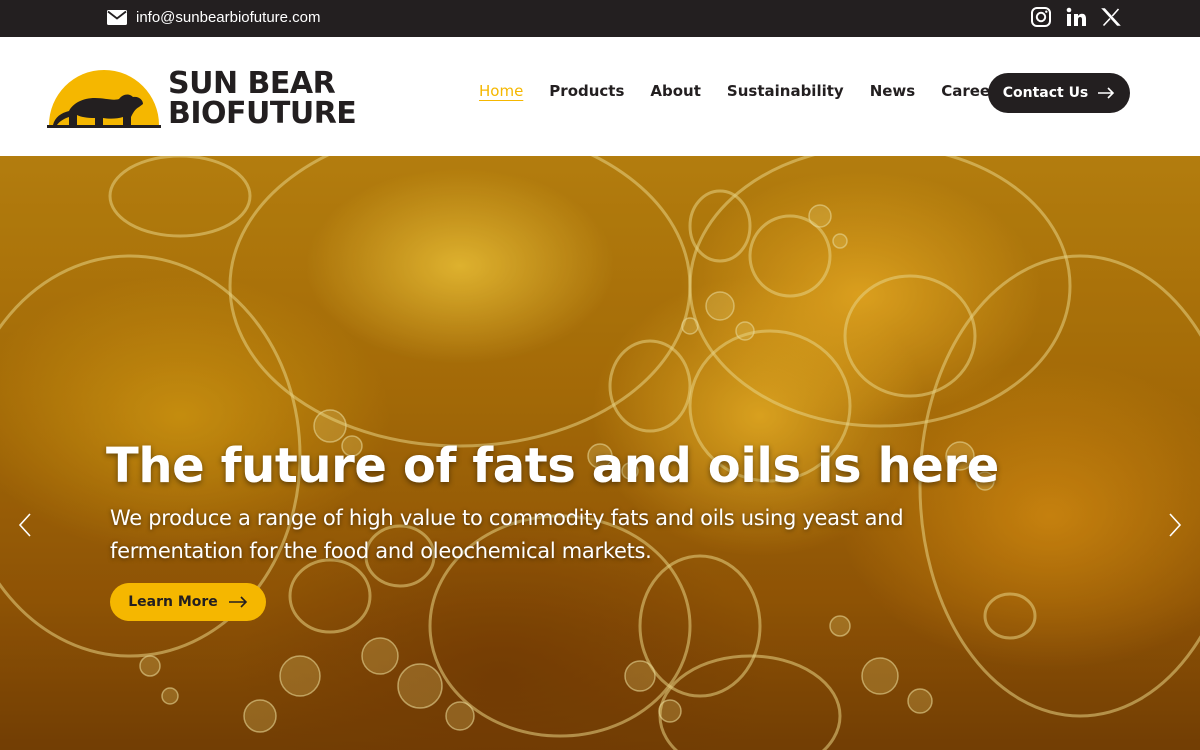  I want to click on learn-more-button: Learn More, so click(188, 602).